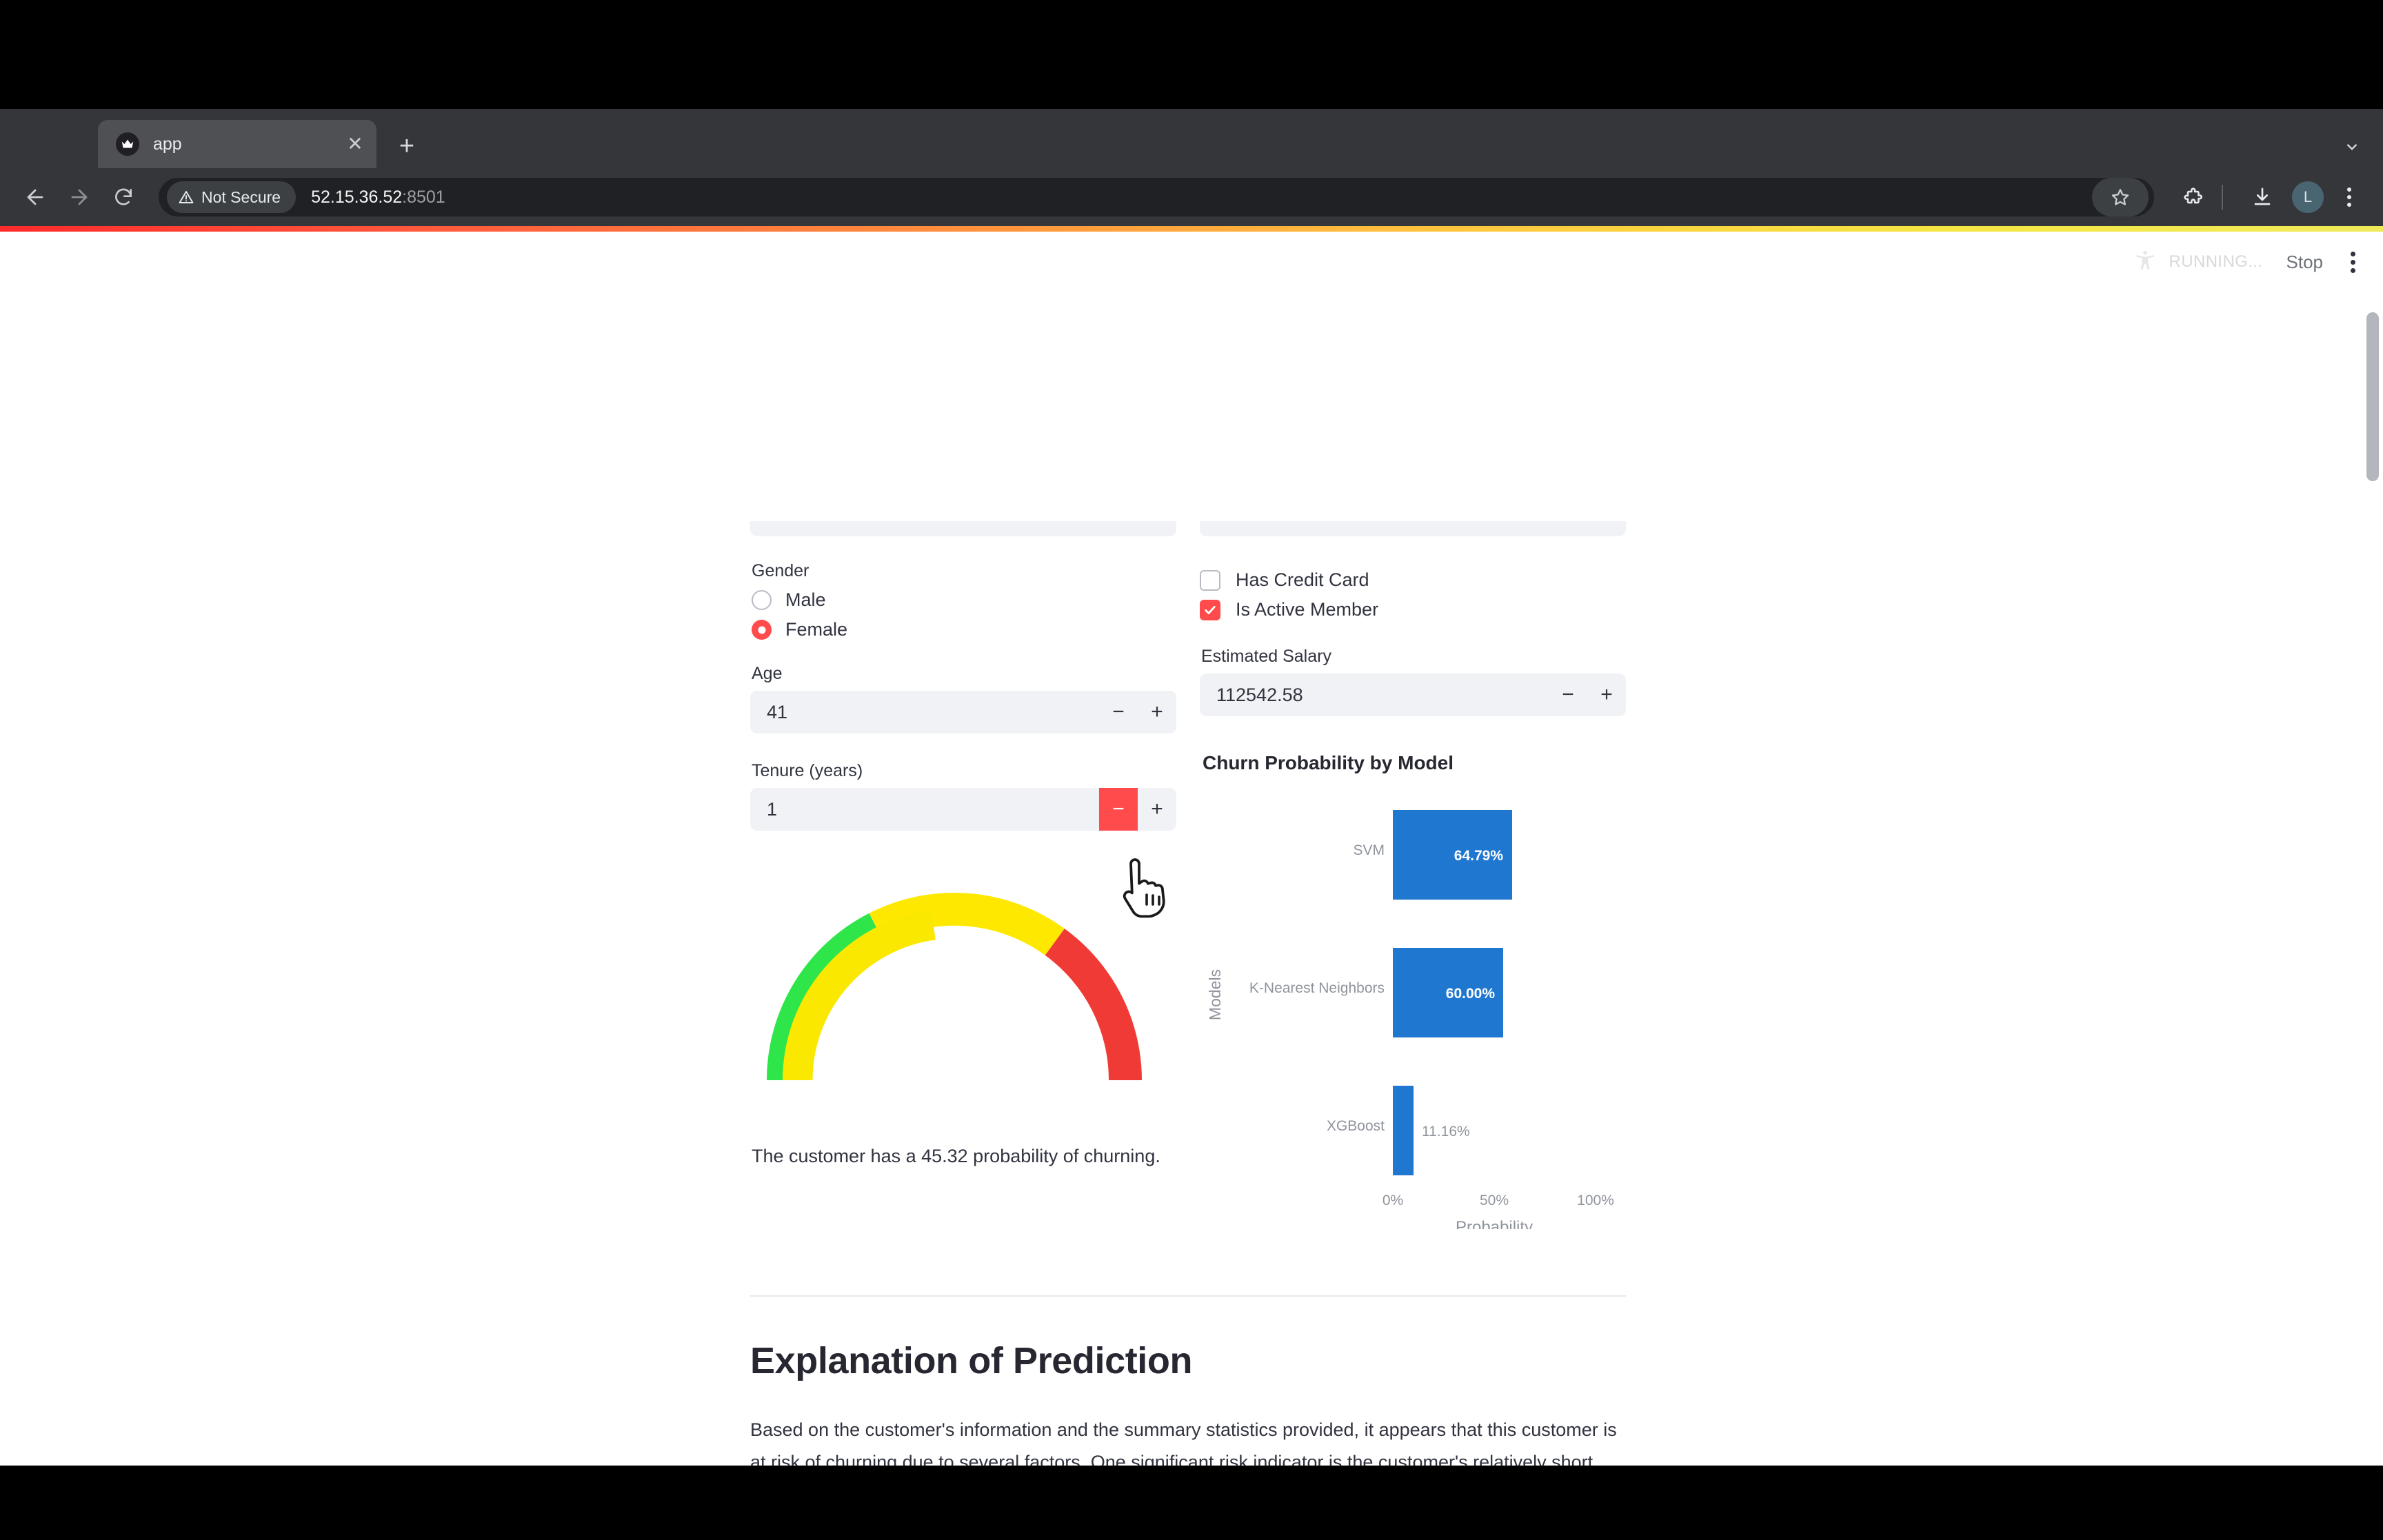  I want to click on chart-ytick-xgboost: XGBoost, so click(1356, 1126).